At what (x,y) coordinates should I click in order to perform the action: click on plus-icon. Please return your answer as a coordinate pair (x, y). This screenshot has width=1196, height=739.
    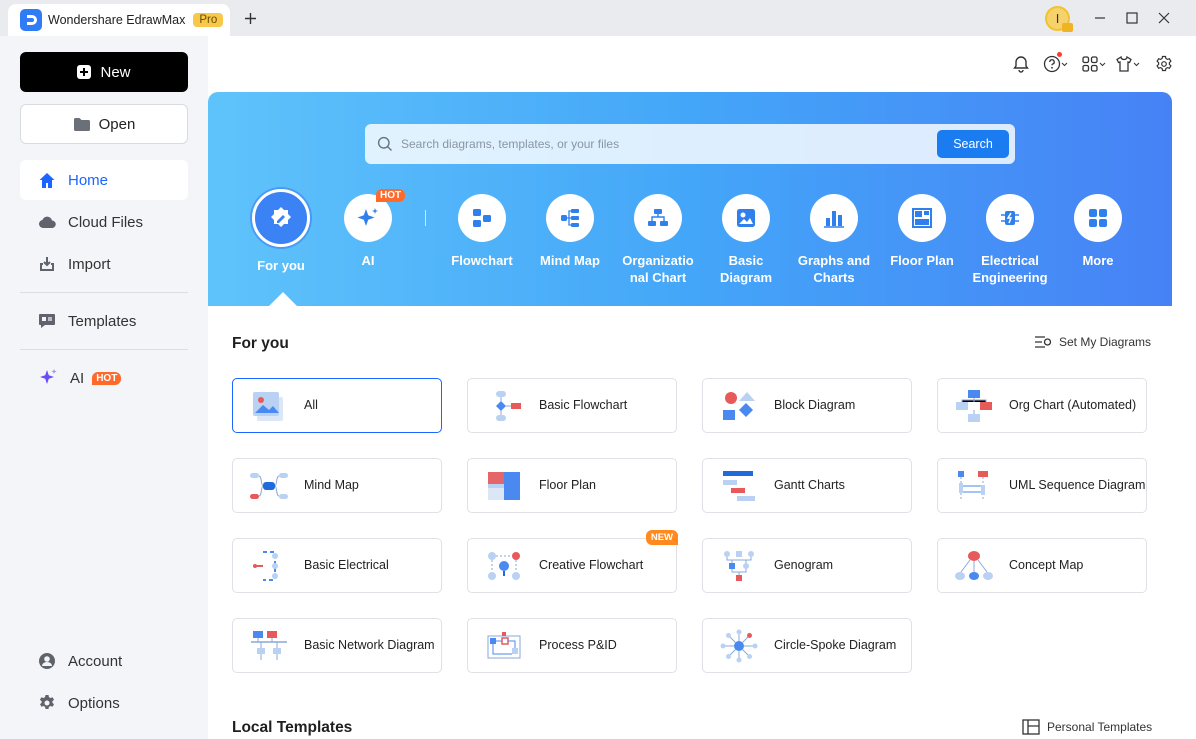
    Looking at the image, I should click on (250, 18).